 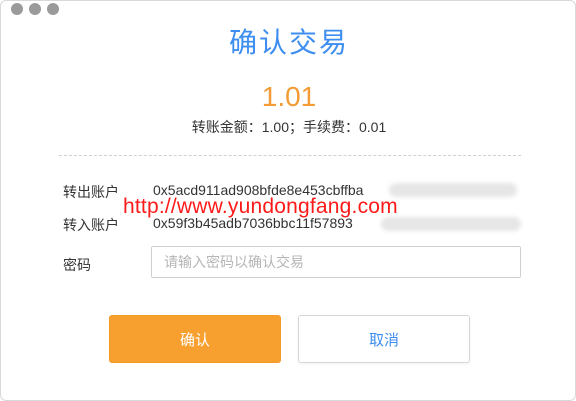 What do you see at coordinates (226, 127) in the screenshot?
I see `amount-label: 转账金额：` at bounding box center [226, 127].